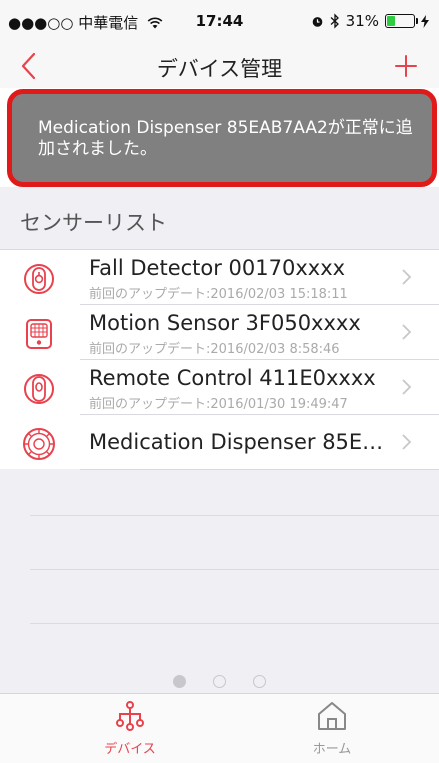 Image resolution: width=439 pixels, height=763 pixels. What do you see at coordinates (332, 749) in the screenshot?
I see `tab-label: ホーム` at bounding box center [332, 749].